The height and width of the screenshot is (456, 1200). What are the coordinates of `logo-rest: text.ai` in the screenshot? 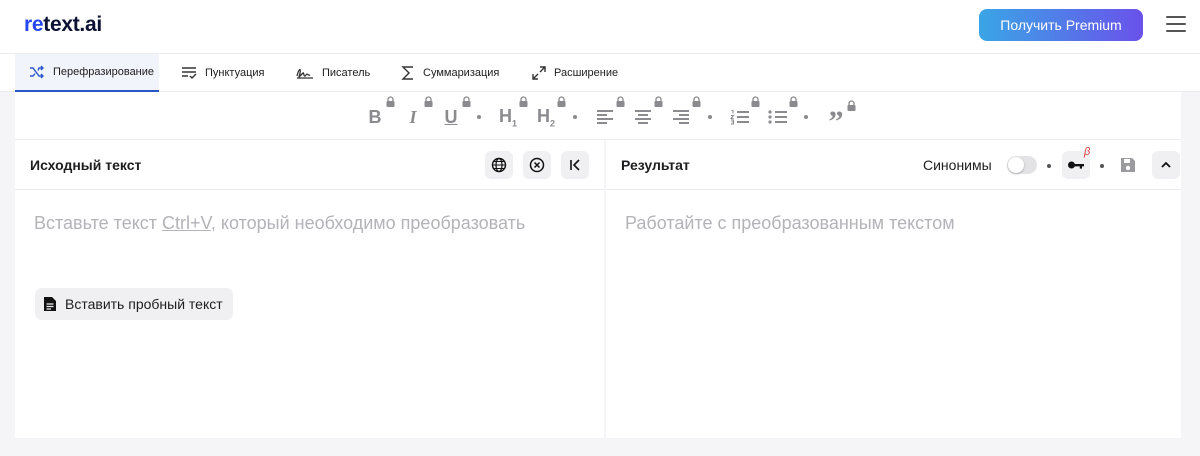 It's located at (72, 24).